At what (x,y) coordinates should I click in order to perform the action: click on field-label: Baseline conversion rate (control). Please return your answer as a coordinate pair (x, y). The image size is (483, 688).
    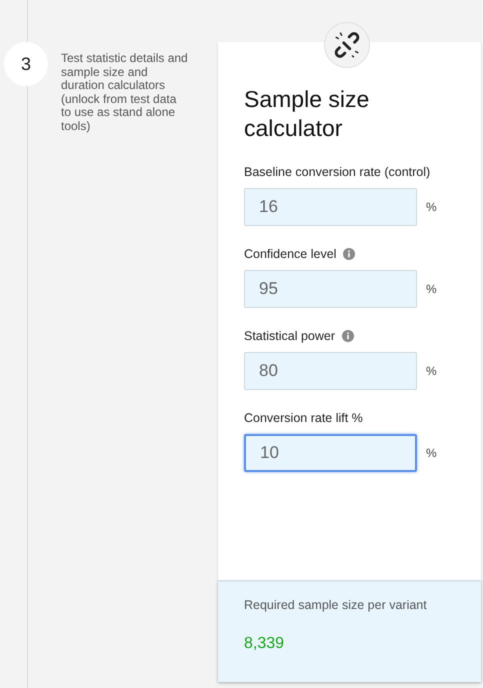
    Looking at the image, I should click on (337, 172).